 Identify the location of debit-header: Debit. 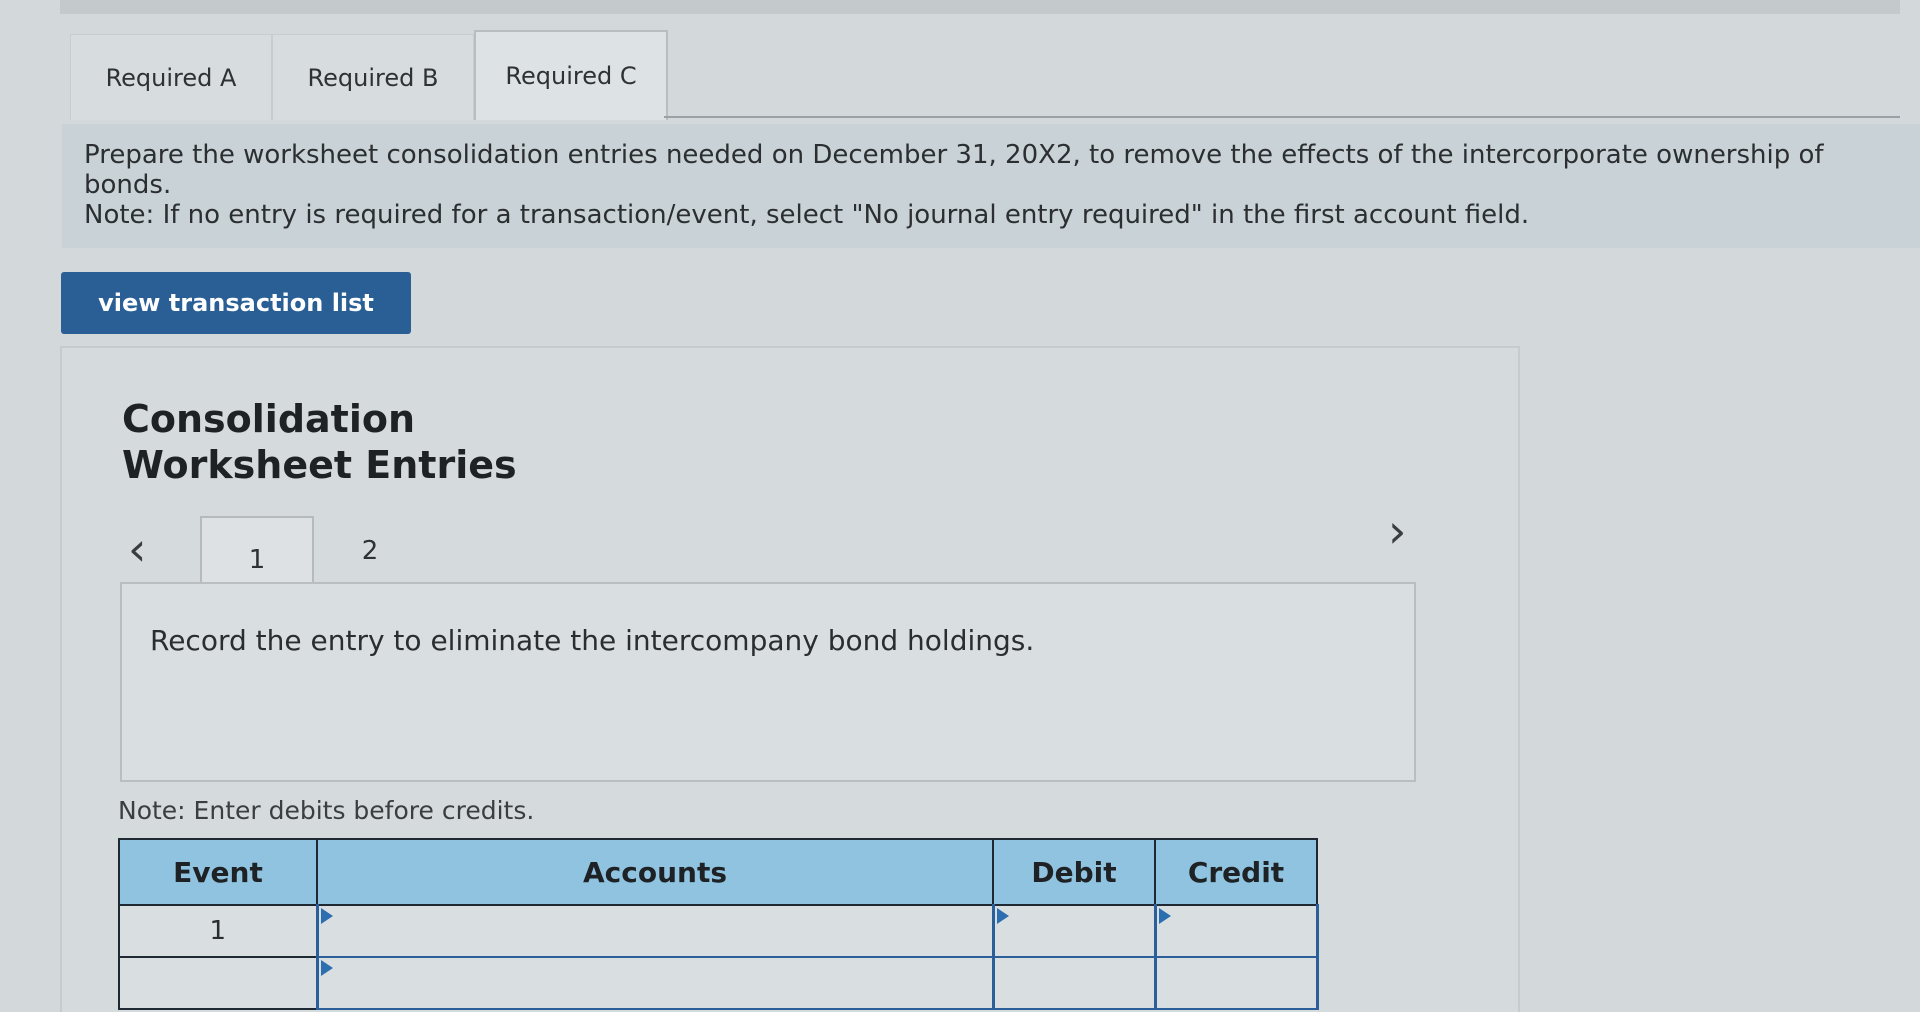
(1074, 872).